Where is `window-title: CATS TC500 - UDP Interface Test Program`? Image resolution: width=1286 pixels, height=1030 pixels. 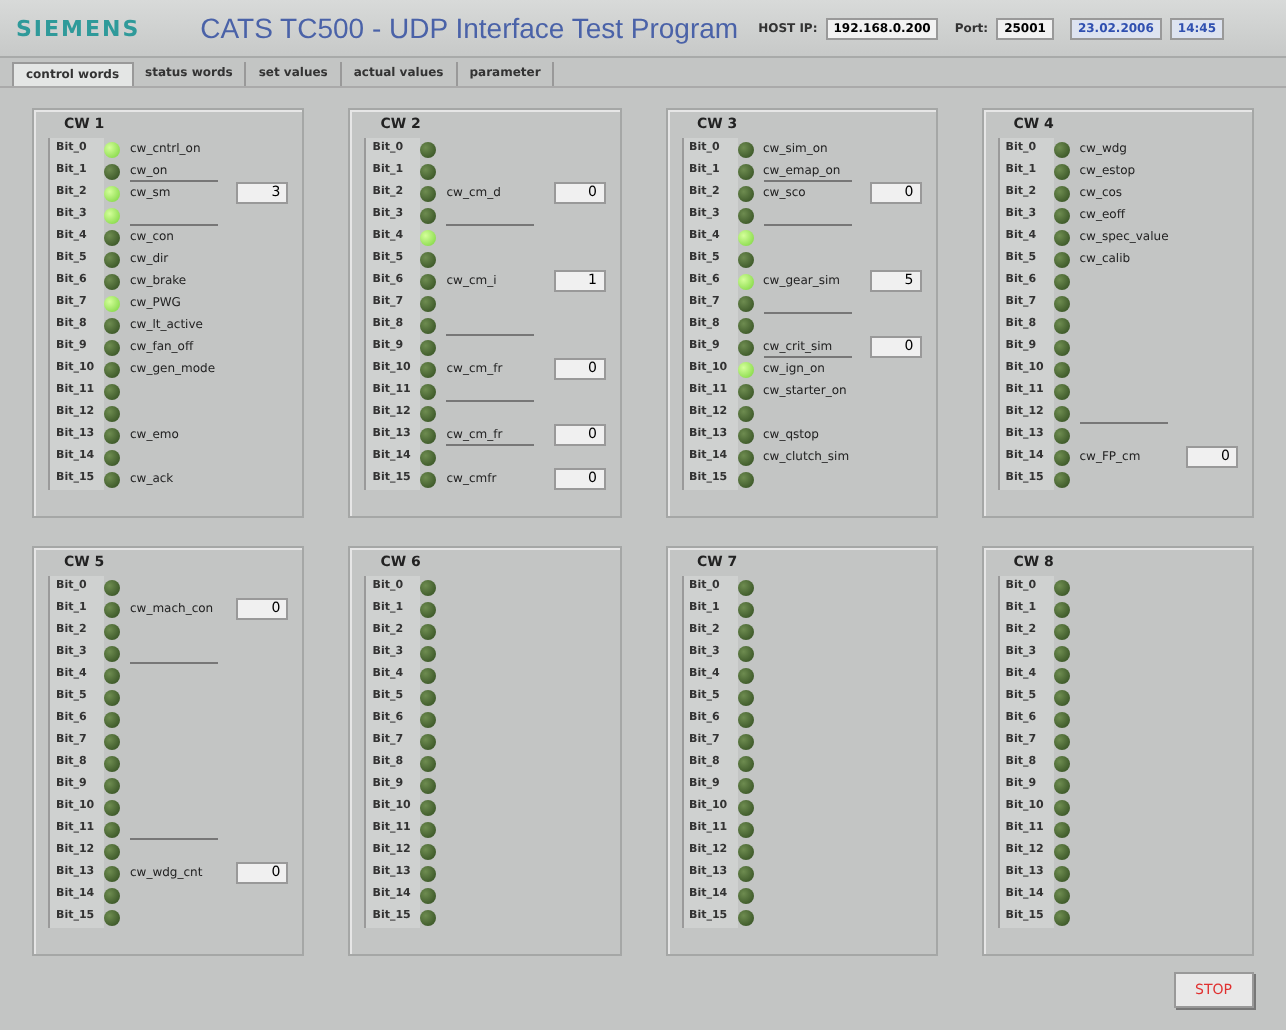
window-title: CATS TC500 - UDP Interface Test Program is located at coordinates (469, 28).